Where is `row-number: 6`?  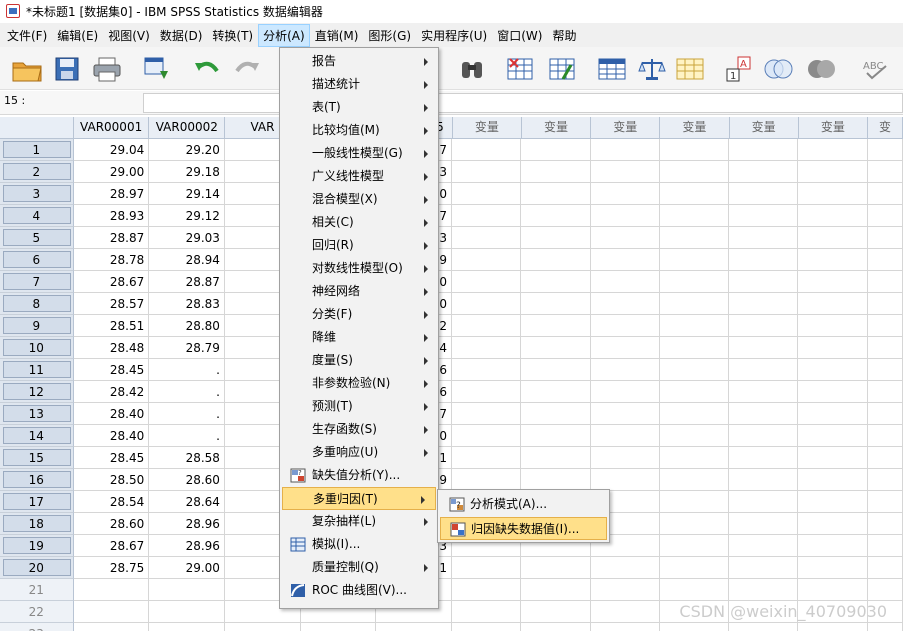 row-number: 6 is located at coordinates (37, 260).